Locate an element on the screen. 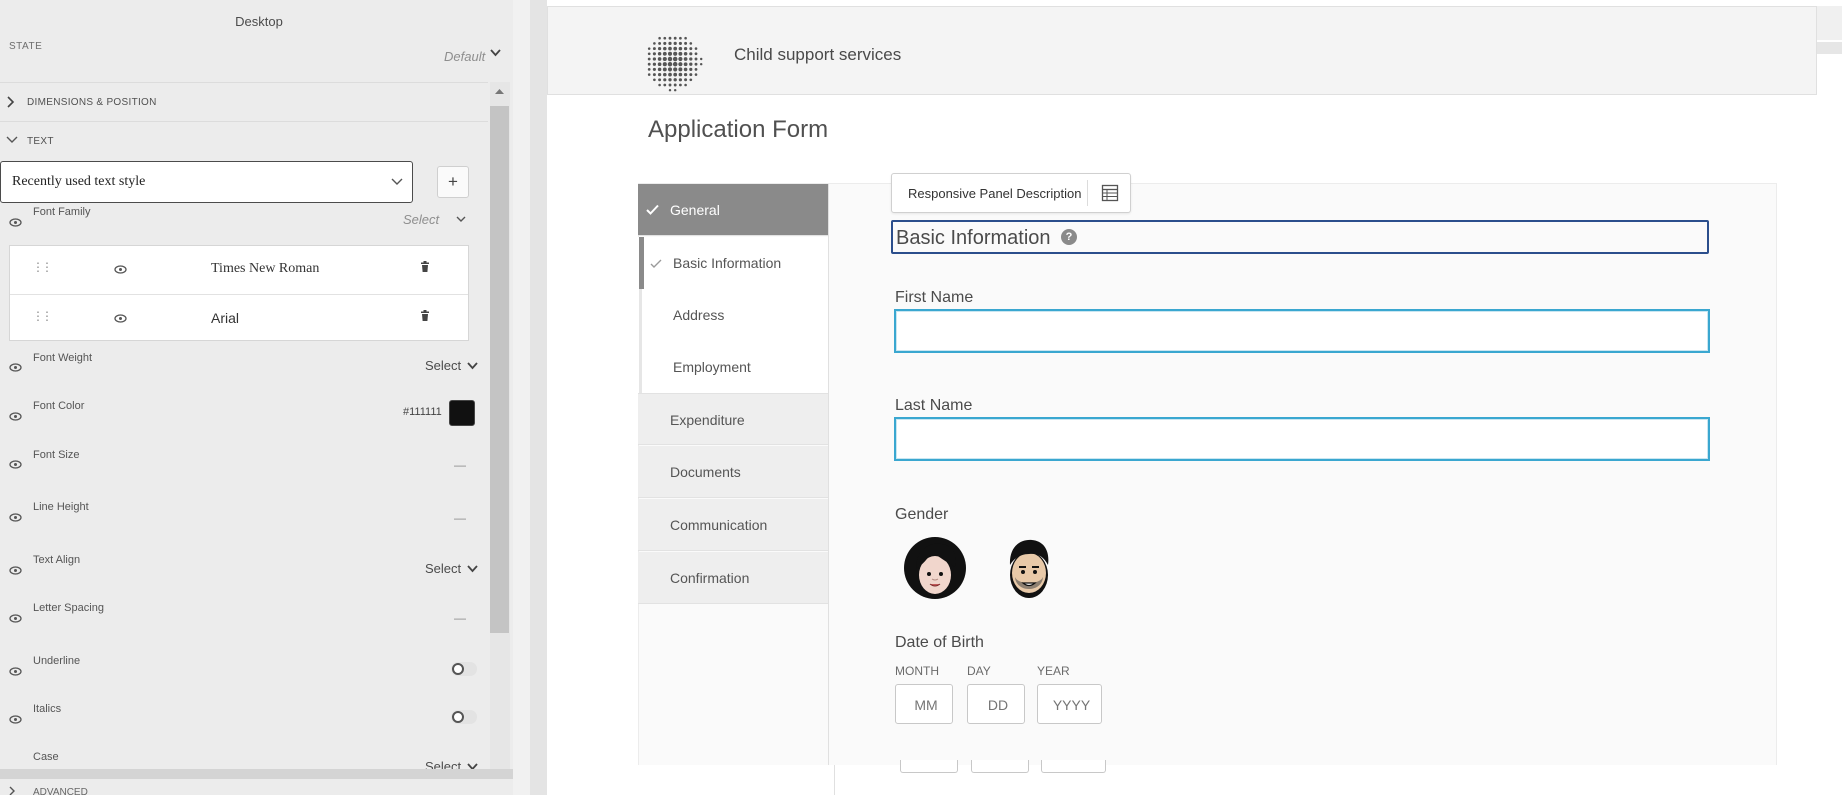 Image resolution: width=1842 pixels, height=795 pixels. section-label: TEXT is located at coordinates (40, 141).